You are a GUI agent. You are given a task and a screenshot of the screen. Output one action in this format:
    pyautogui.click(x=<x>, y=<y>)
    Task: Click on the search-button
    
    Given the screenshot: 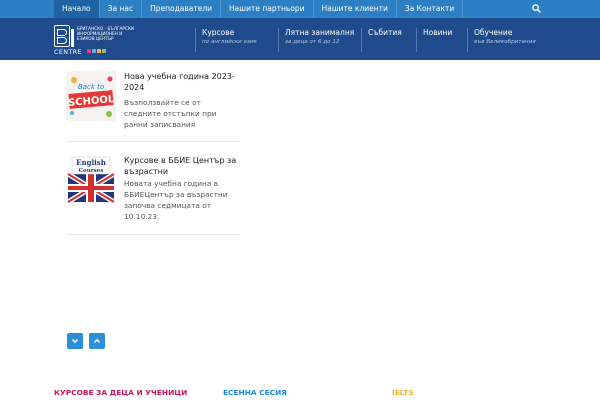 What is the action you would take?
    pyautogui.click(x=537, y=9)
    